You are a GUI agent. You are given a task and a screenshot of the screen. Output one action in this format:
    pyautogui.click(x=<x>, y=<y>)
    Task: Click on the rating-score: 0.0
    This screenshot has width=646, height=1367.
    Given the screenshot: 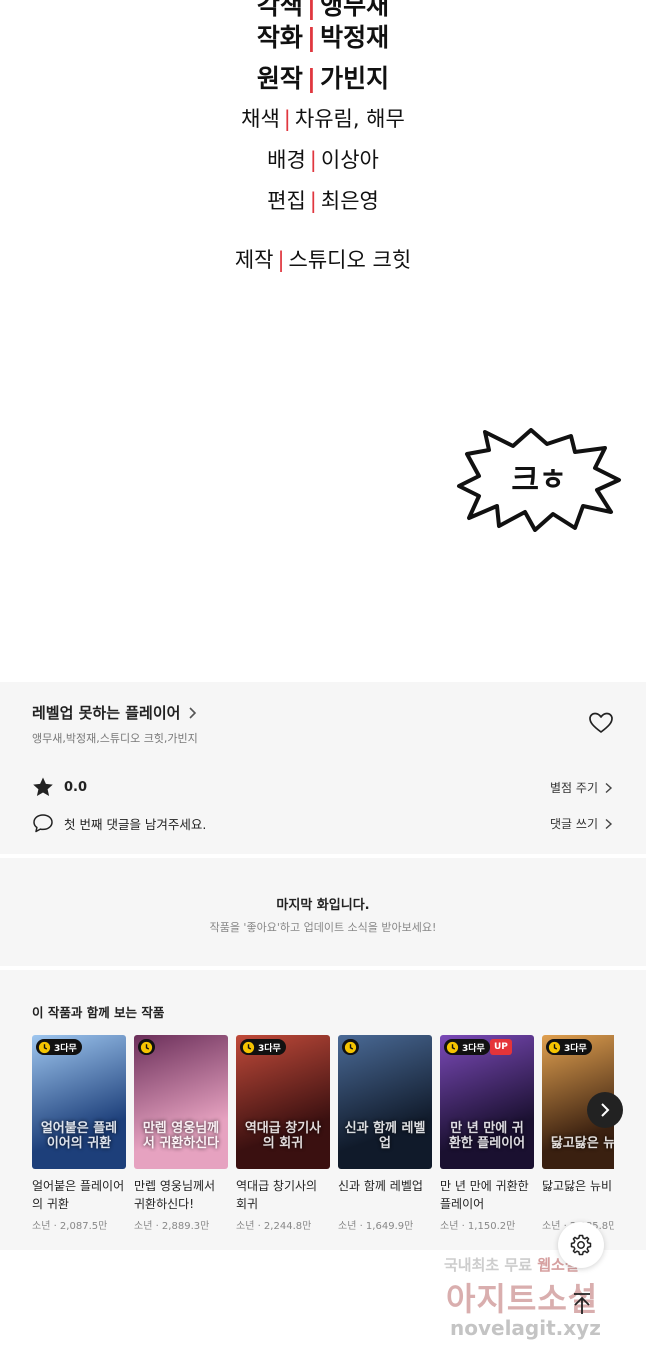 What is the action you would take?
    pyautogui.click(x=76, y=787)
    